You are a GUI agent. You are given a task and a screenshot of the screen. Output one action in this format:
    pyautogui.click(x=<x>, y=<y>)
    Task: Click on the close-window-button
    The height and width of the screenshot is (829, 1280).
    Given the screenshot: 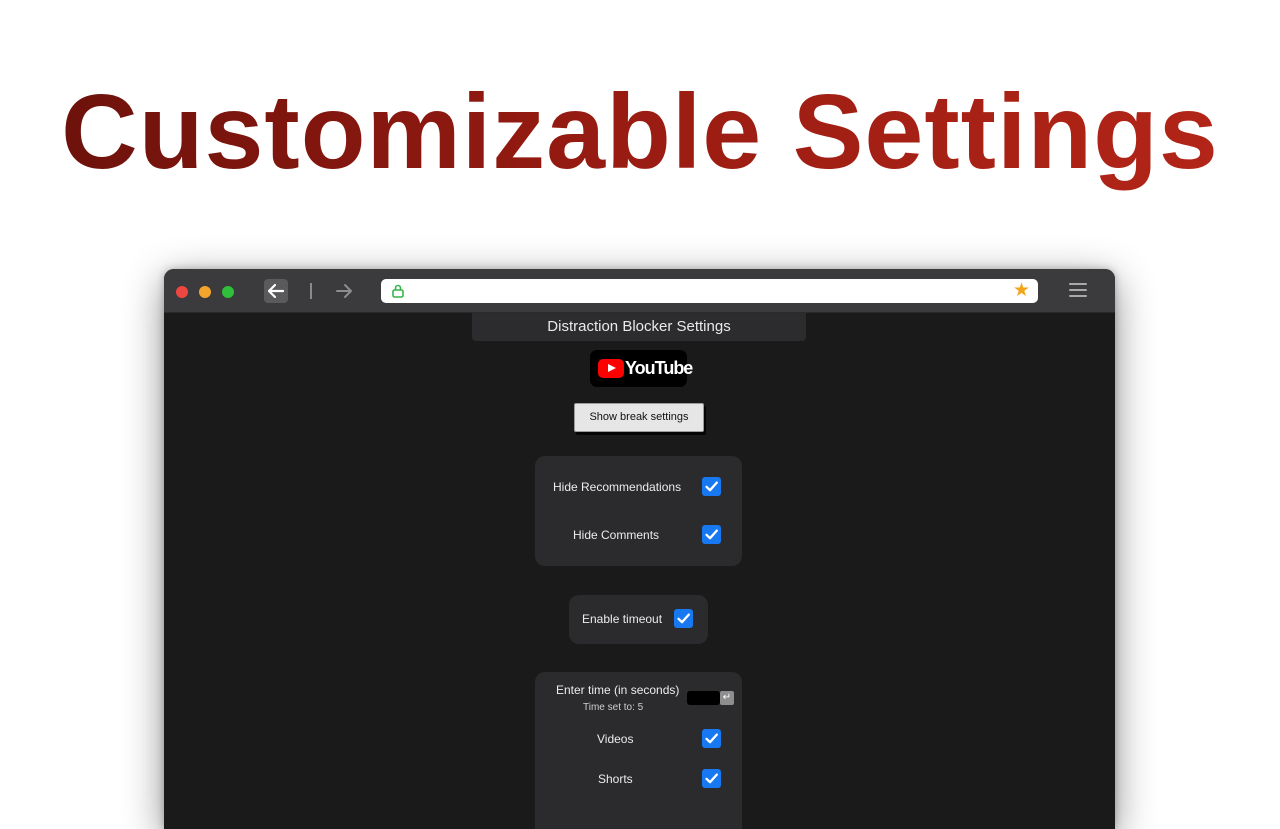 What is the action you would take?
    pyautogui.click(x=182, y=292)
    